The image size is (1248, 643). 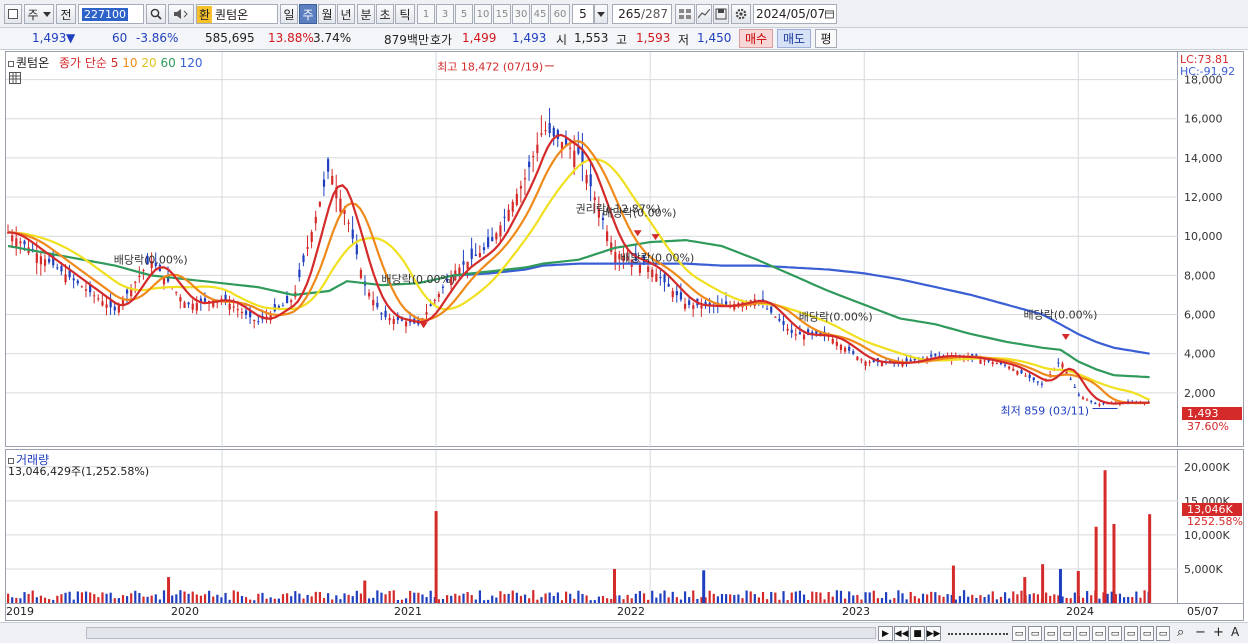 What do you see at coordinates (1019, 633) in the screenshot?
I see `tool-icon-1: ▭` at bounding box center [1019, 633].